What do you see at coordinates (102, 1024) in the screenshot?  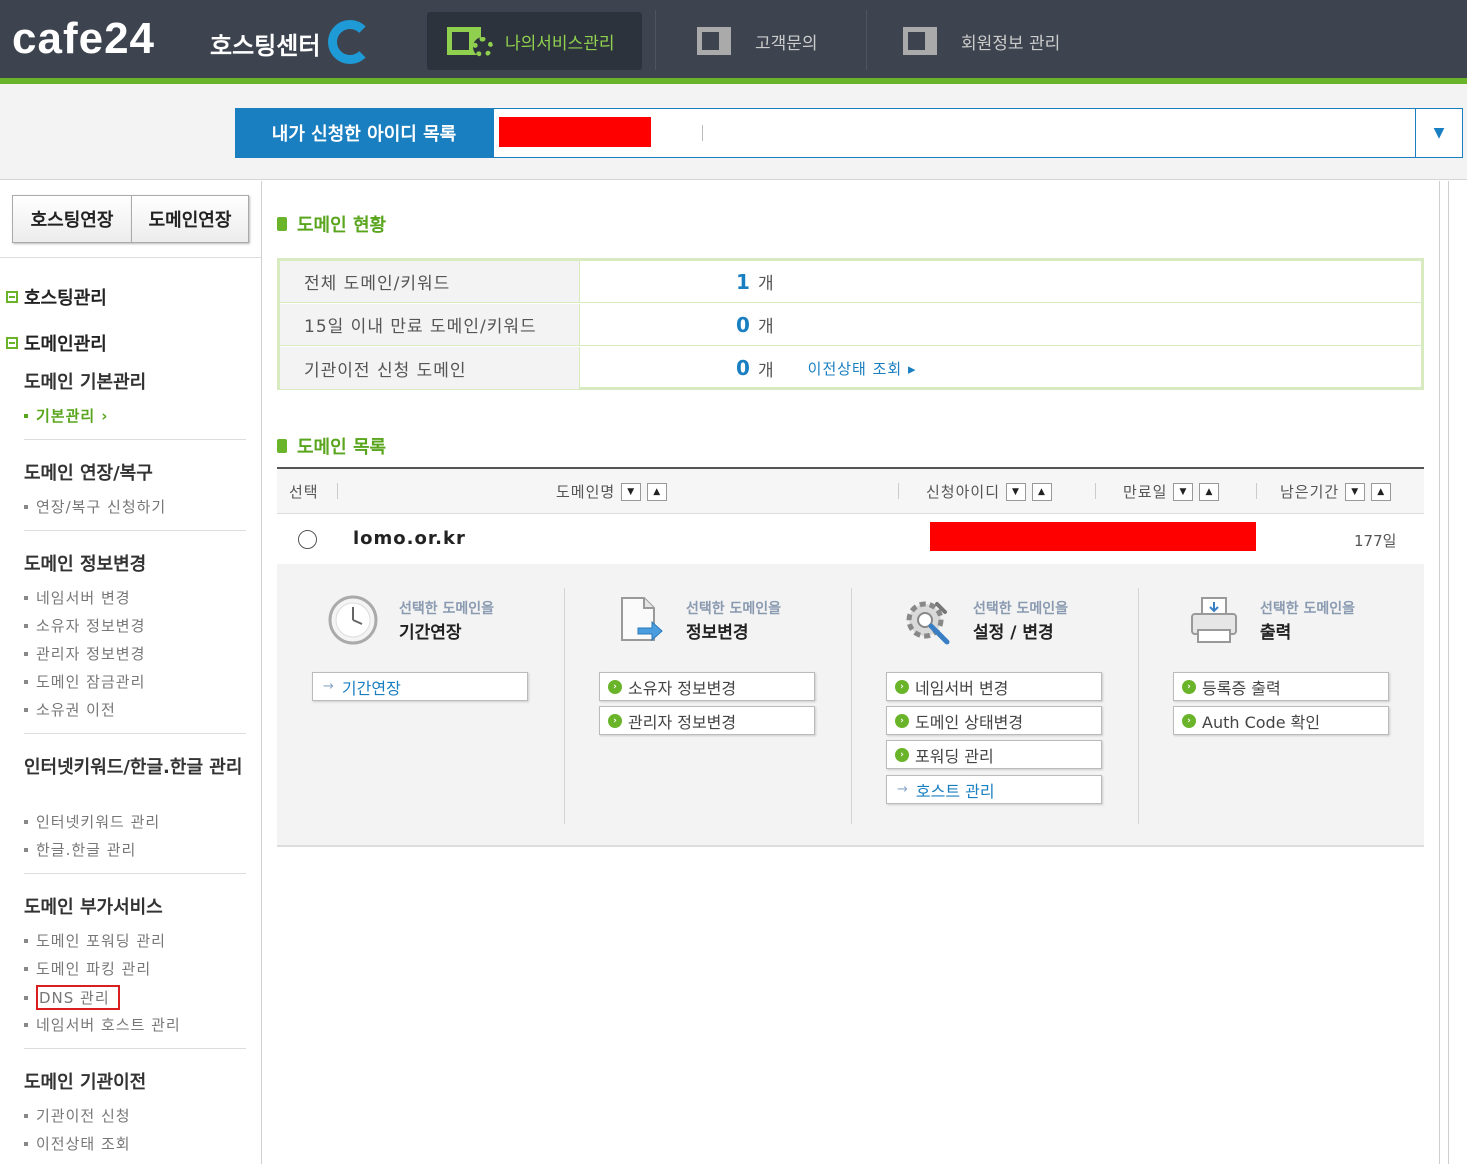 I see `sidebar-item-ns-host: 네임서버 호스트 관리` at bounding box center [102, 1024].